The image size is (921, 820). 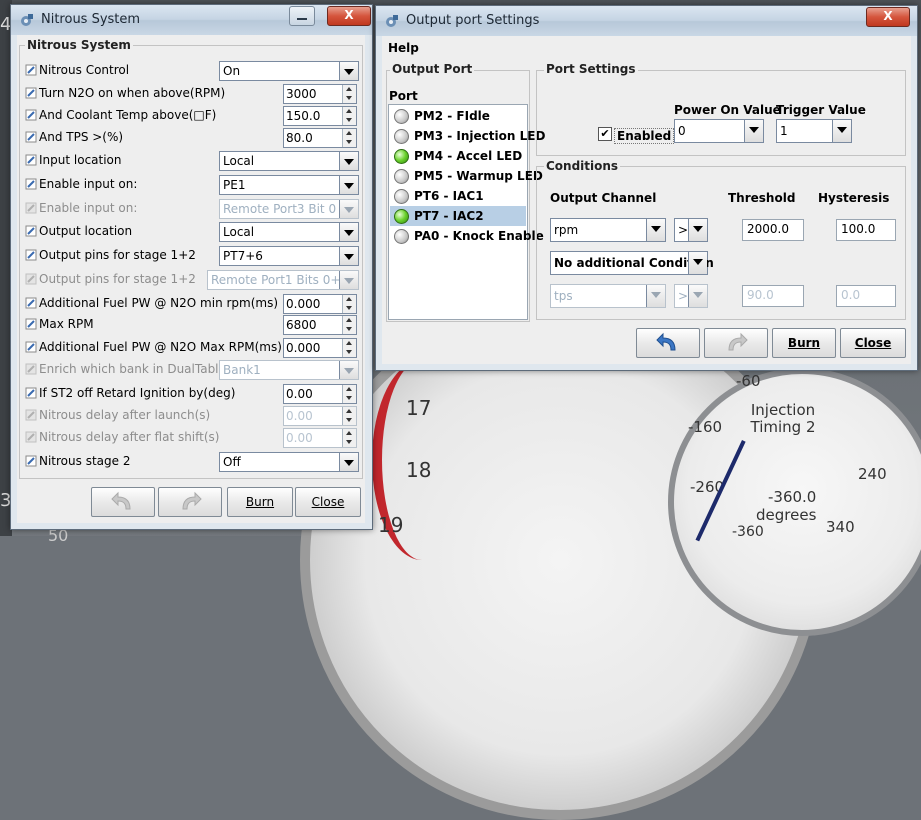 What do you see at coordinates (392, 21) in the screenshot?
I see `app-icon` at bounding box center [392, 21].